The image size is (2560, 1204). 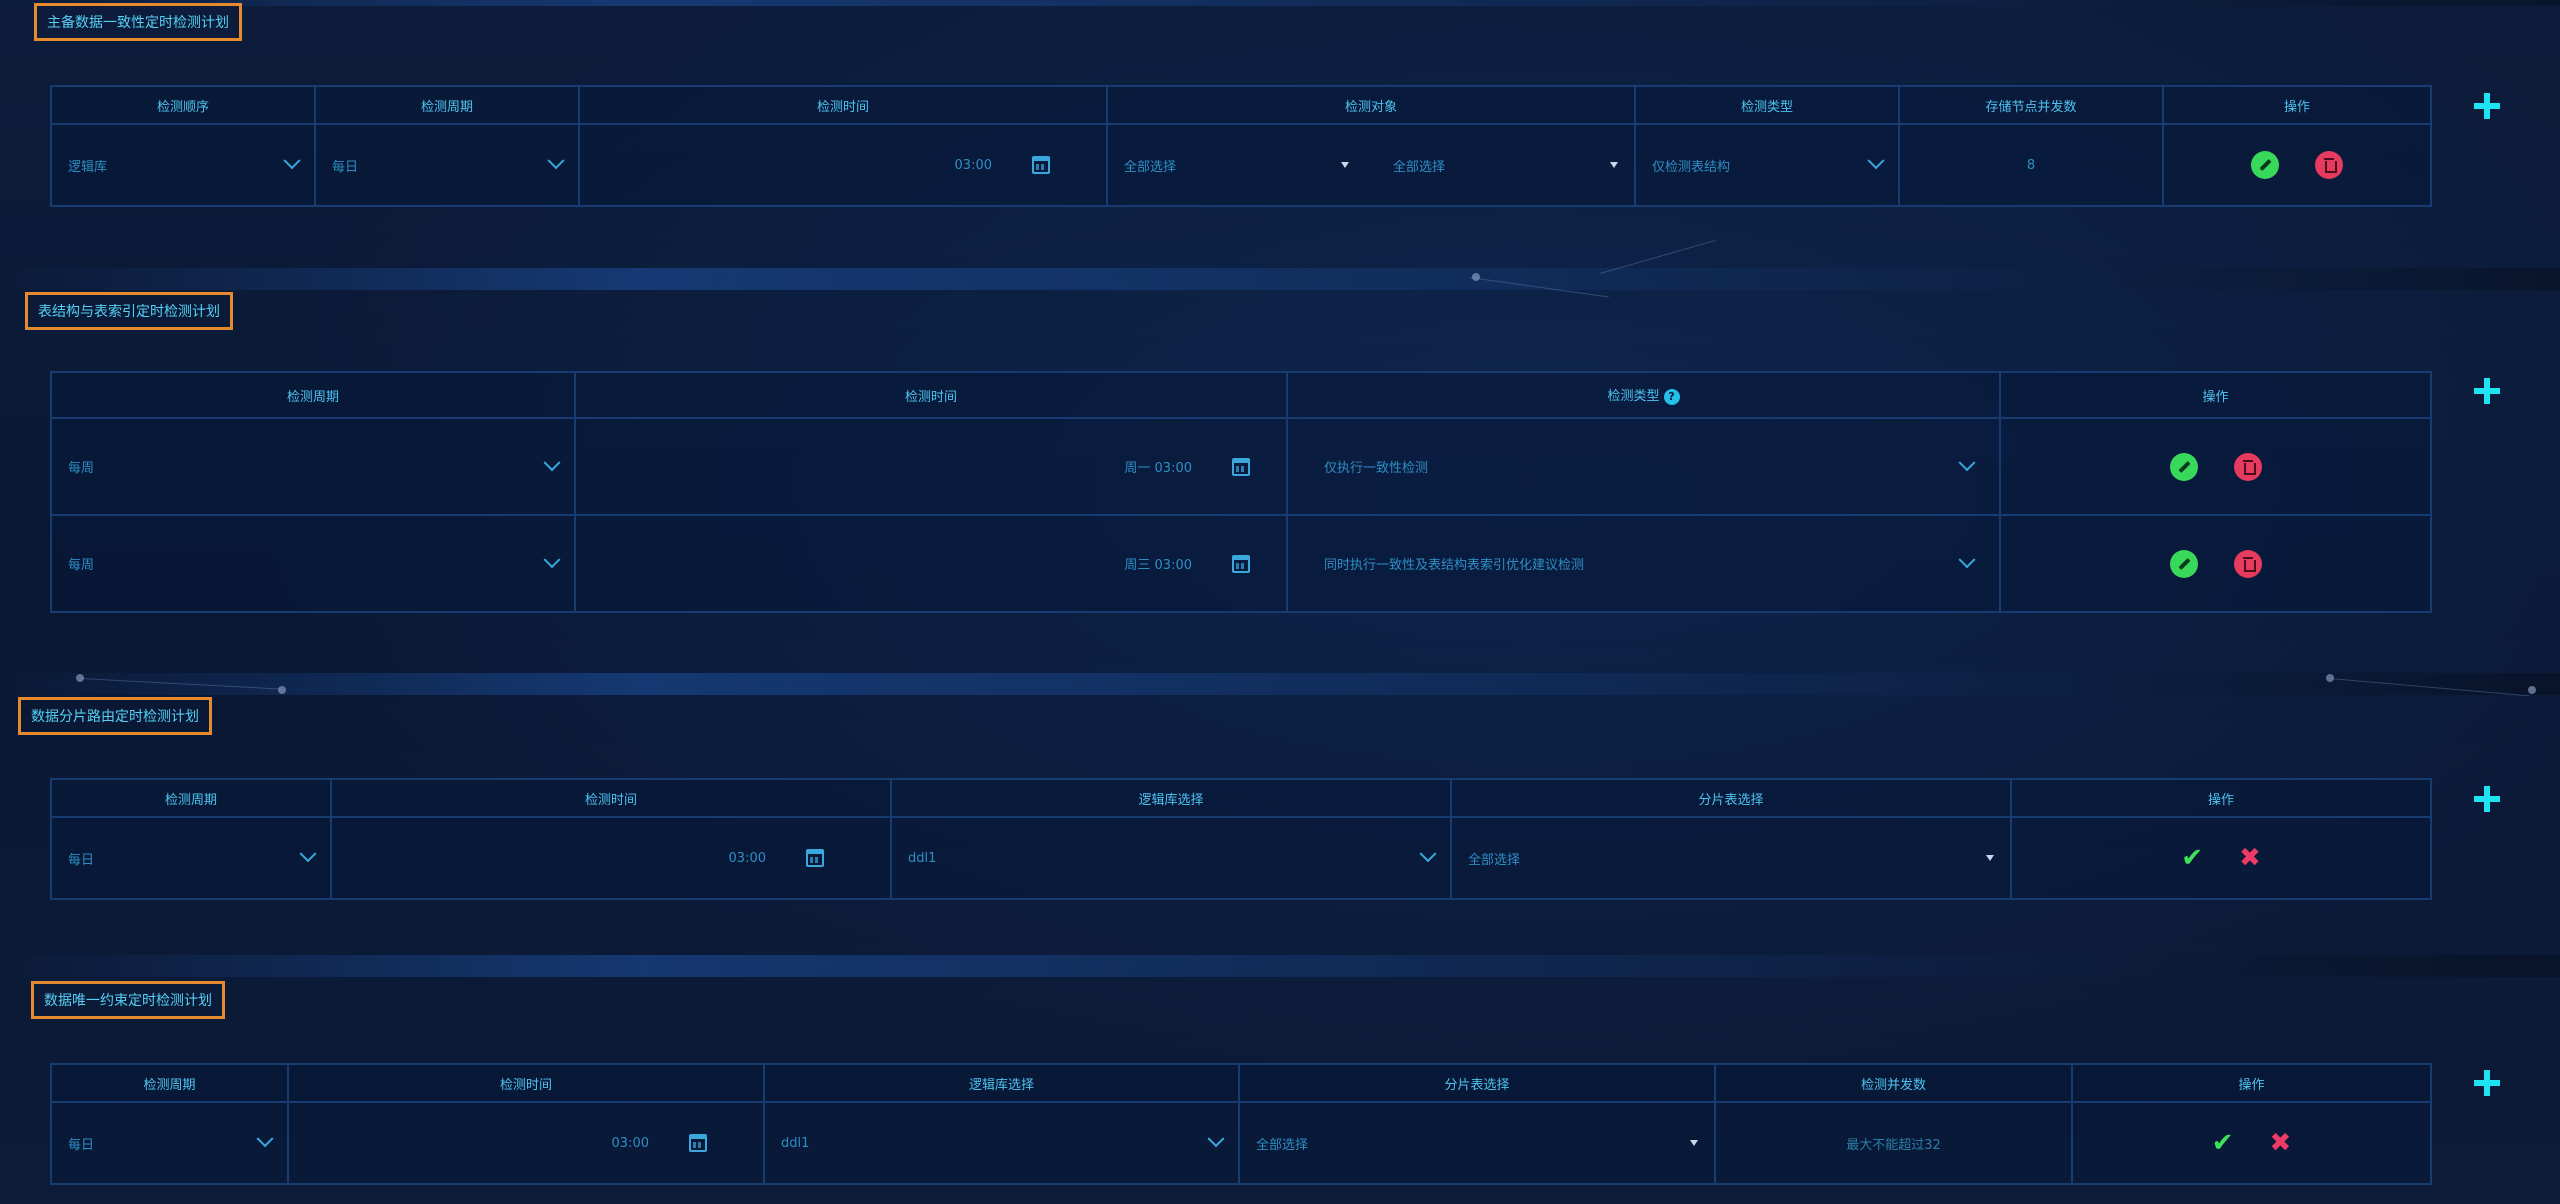 What do you see at coordinates (1643, 466) in the screenshot?
I see `type-select: 仅执行一致性检测` at bounding box center [1643, 466].